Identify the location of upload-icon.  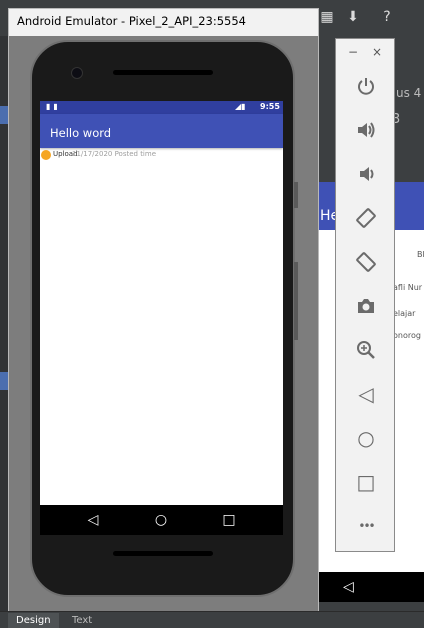
(46, 155).